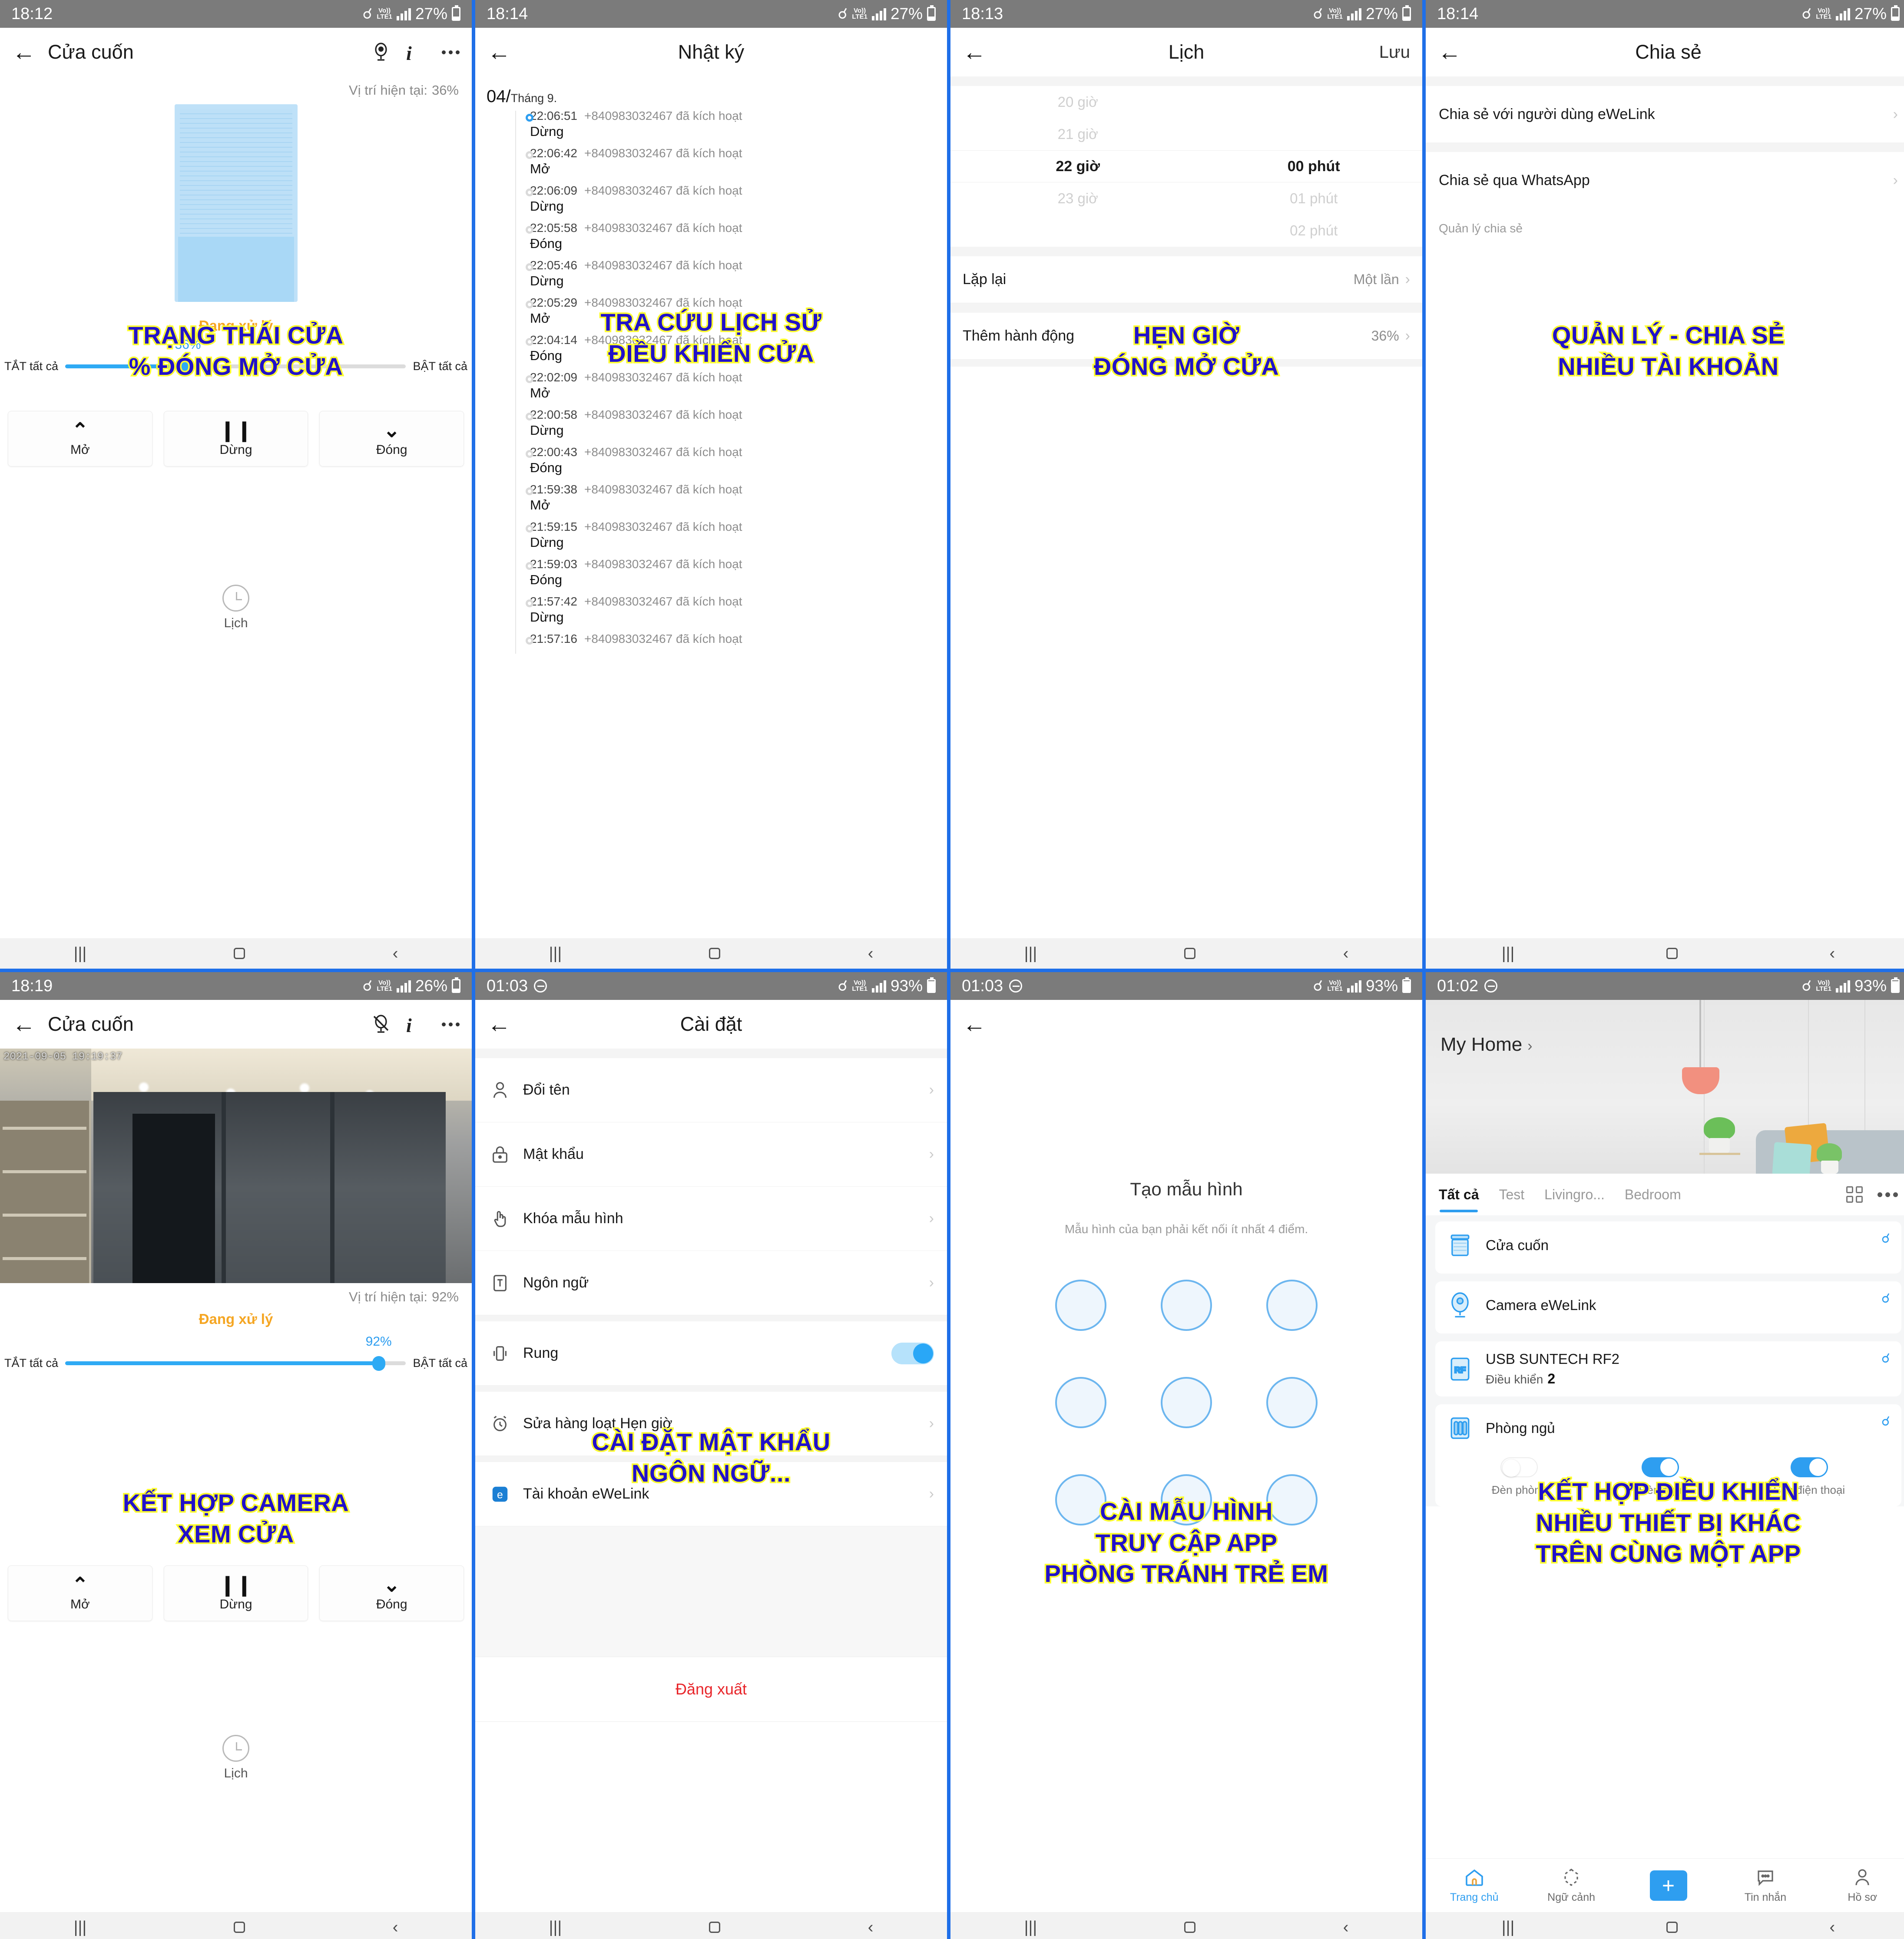  I want to click on repeat-row: Lặp lại Một lần ›, so click(1186, 279).